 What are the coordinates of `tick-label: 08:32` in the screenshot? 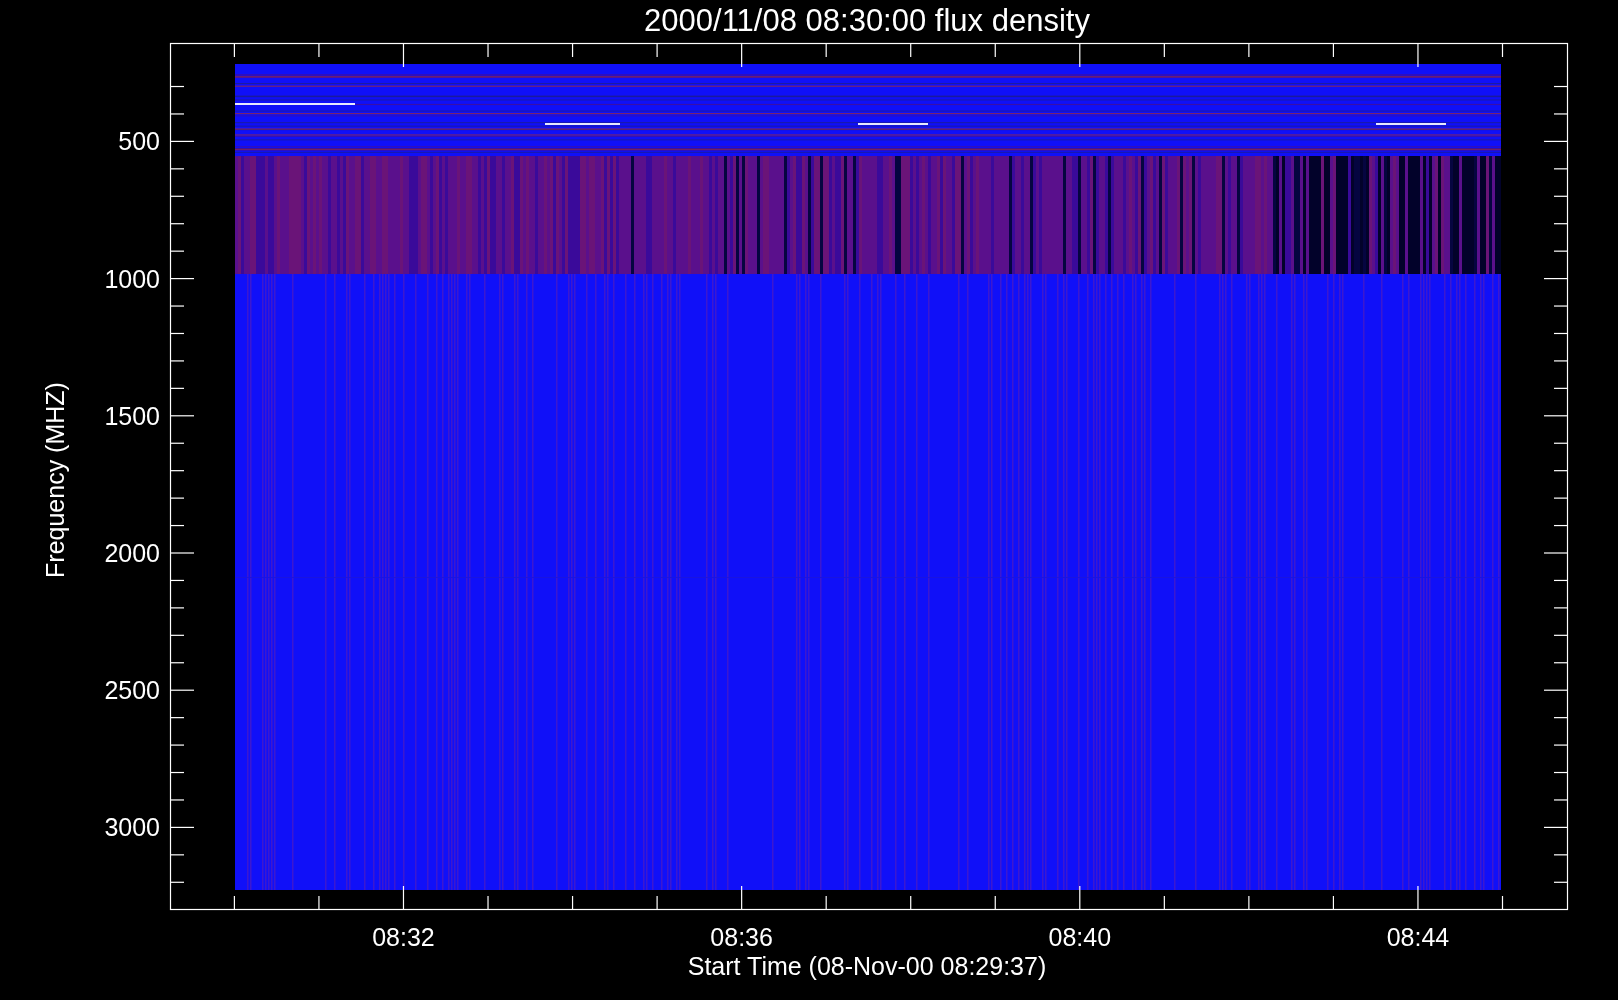 It's located at (403, 937).